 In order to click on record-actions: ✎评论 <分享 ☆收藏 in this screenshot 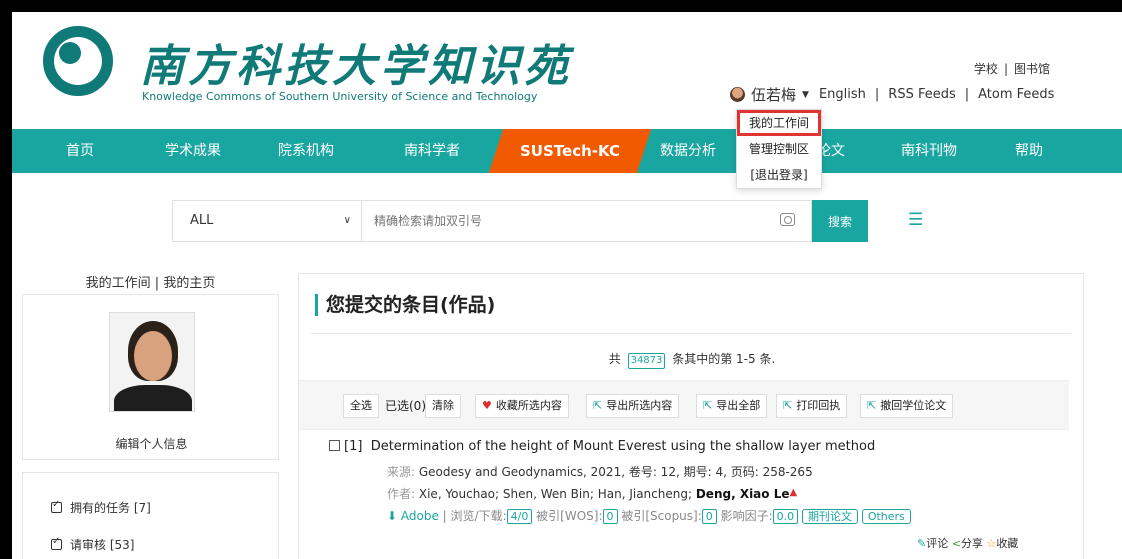, I will do `click(967, 543)`.